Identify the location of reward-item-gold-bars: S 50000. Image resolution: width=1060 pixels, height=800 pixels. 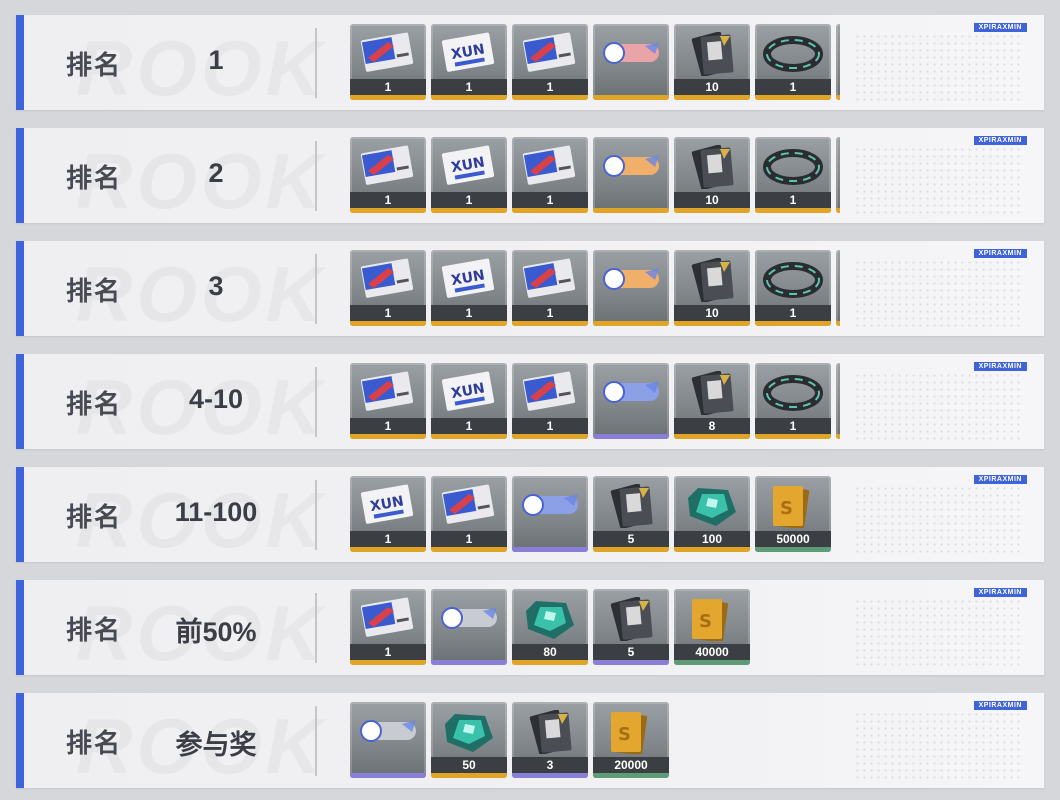
(793, 514).